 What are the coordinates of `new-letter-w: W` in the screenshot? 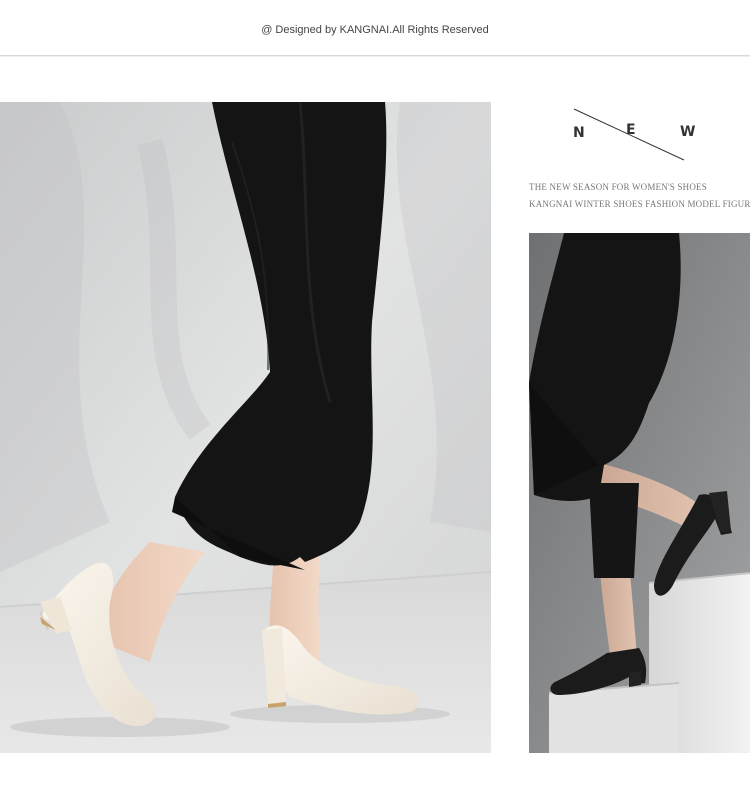 It's located at (688, 132).